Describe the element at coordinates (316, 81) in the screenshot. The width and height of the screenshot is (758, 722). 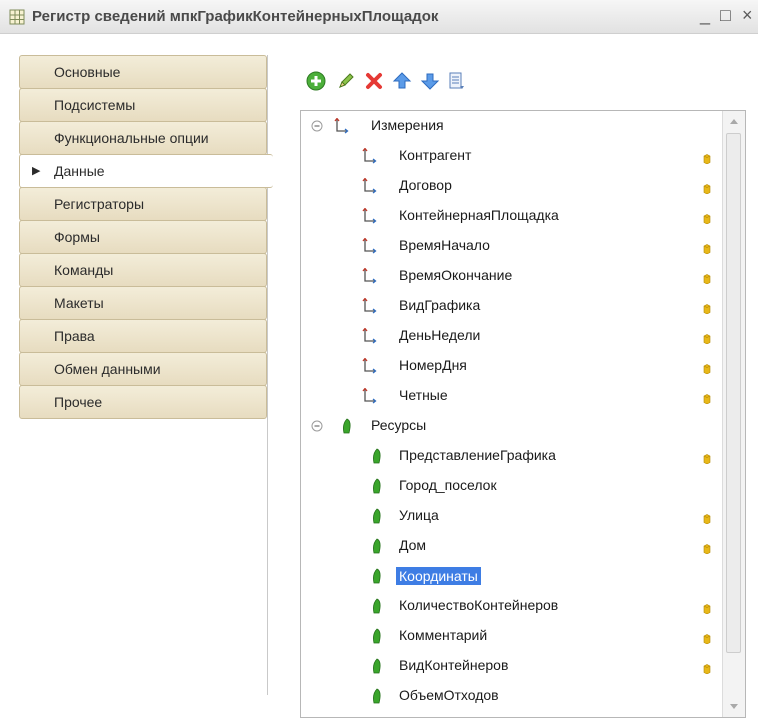
I see `add-icon` at that location.